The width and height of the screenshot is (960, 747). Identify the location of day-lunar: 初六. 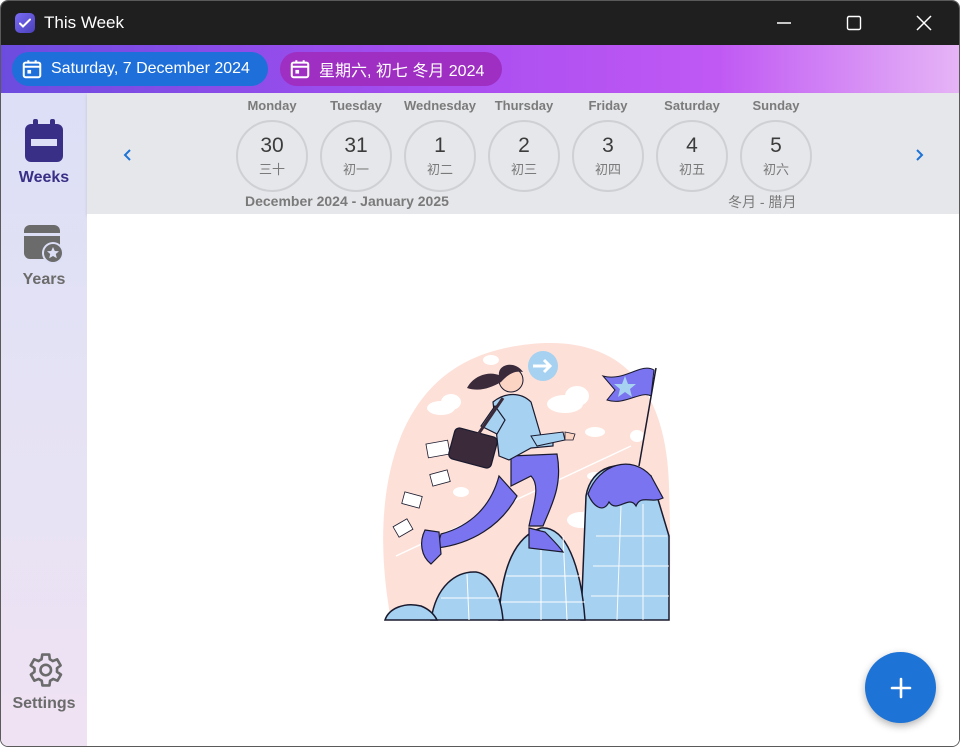
(775, 169).